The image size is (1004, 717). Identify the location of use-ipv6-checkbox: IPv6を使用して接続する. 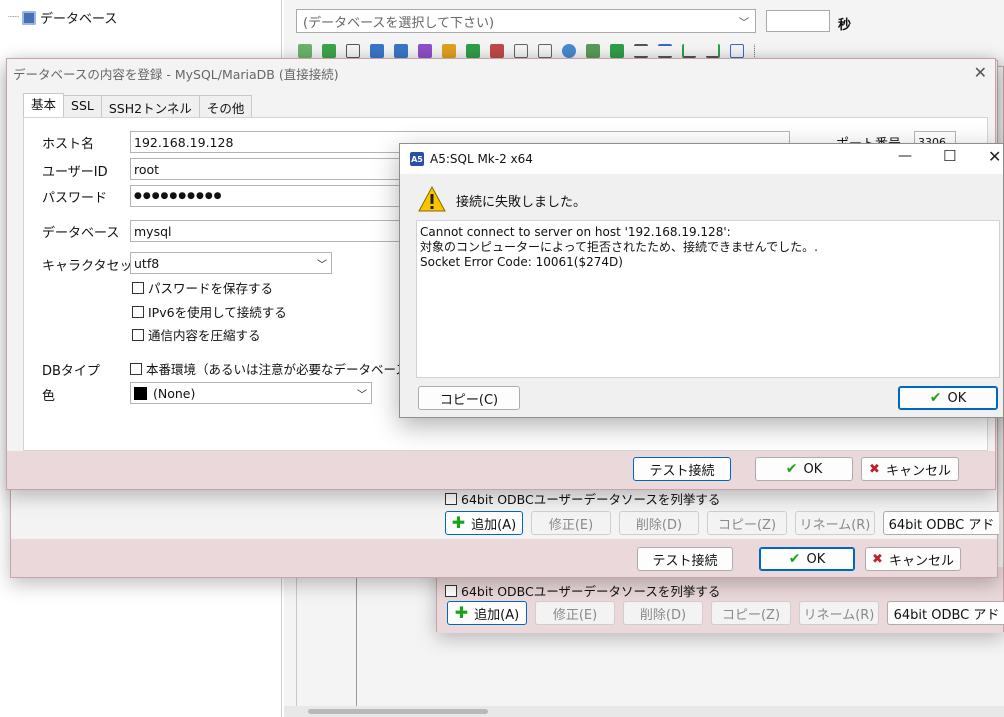
(209, 311).